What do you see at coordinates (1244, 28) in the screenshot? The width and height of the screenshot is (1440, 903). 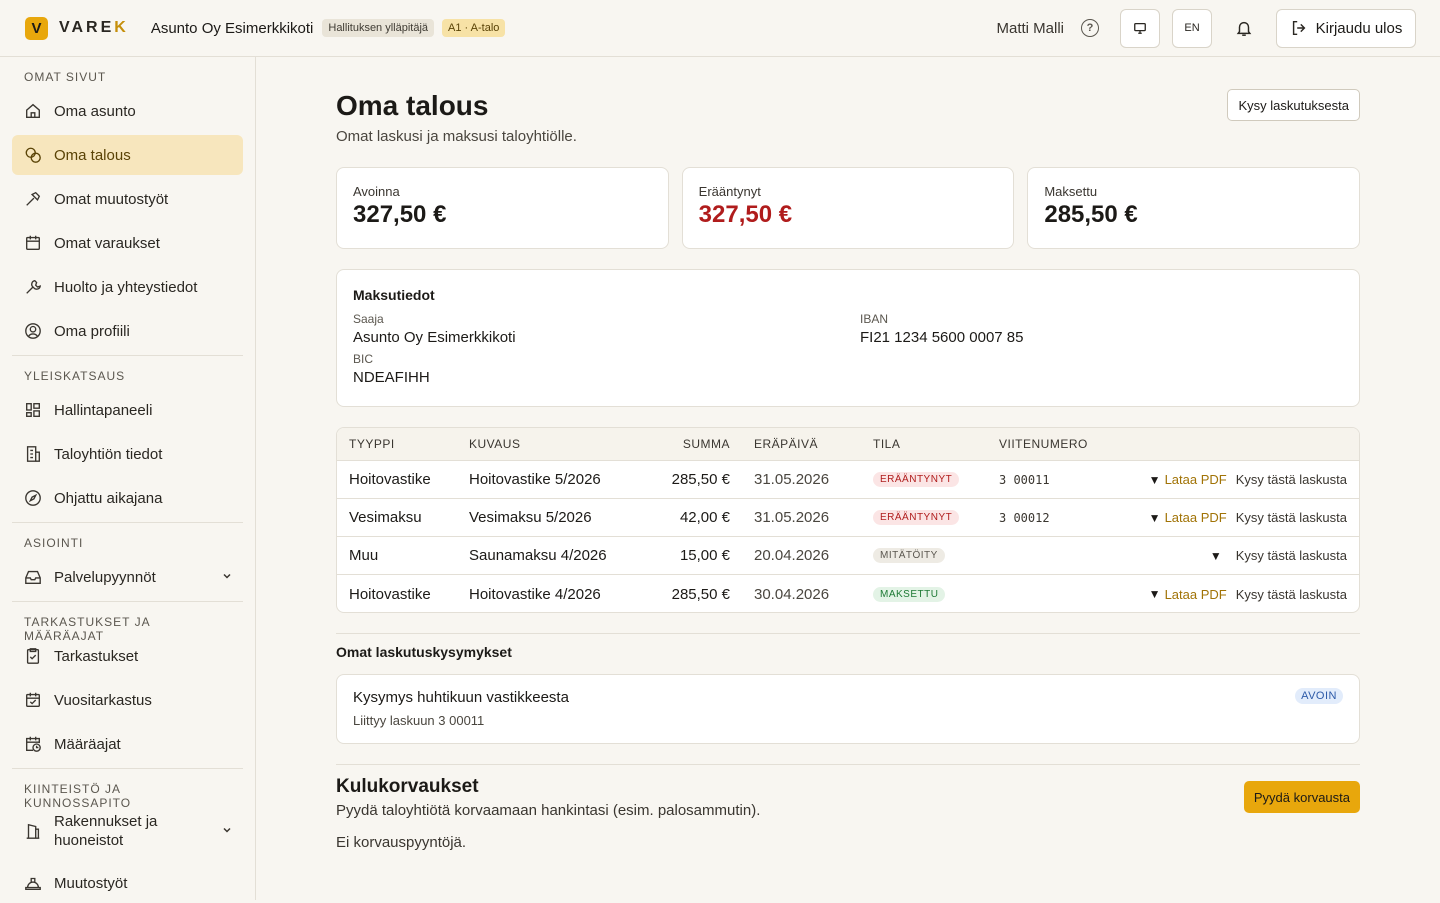 I see `notifications-button` at bounding box center [1244, 28].